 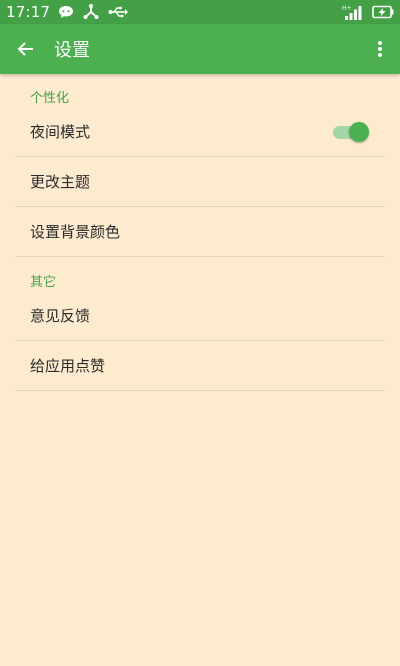 I want to click on overflow-menu-button, so click(x=380, y=49).